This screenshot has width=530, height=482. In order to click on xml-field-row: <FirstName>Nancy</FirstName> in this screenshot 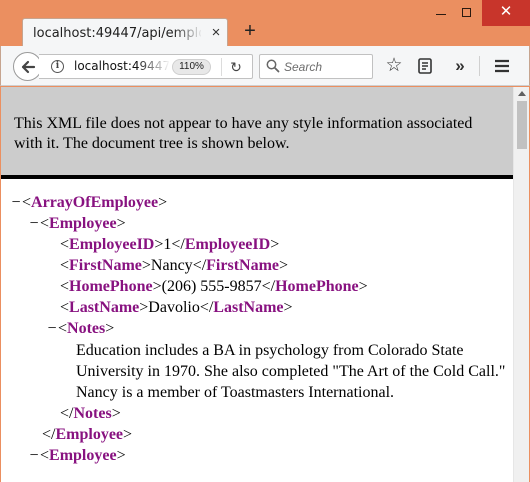, I will do `click(174, 265)`.